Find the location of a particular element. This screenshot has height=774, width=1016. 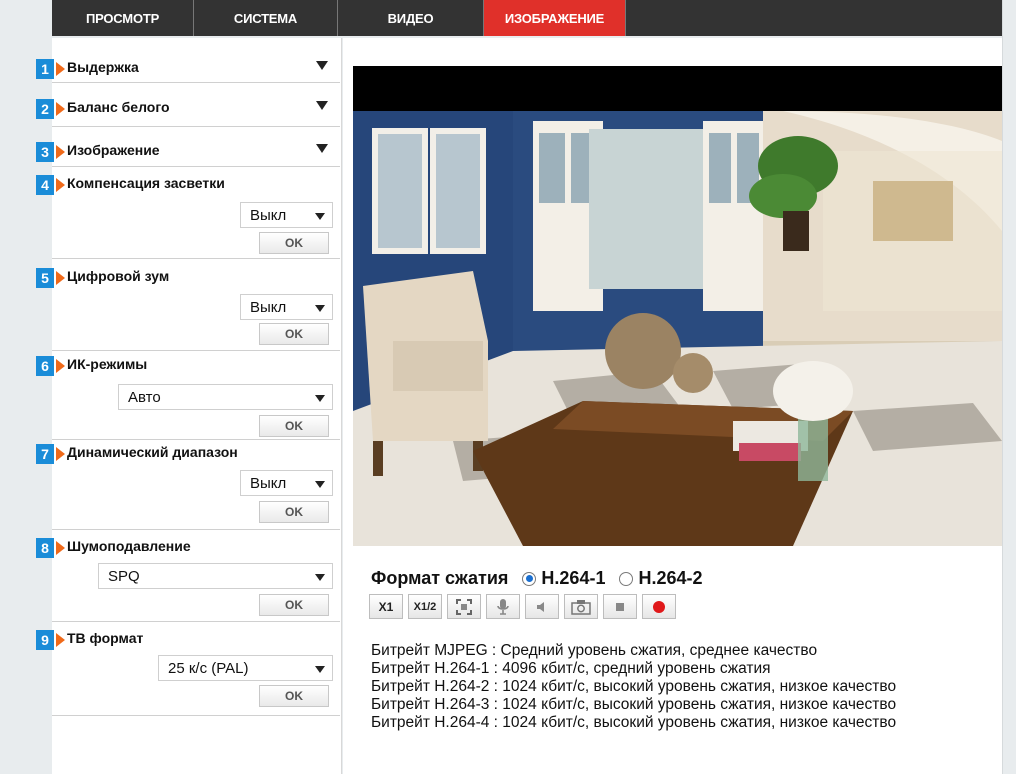

record-button is located at coordinates (659, 606).